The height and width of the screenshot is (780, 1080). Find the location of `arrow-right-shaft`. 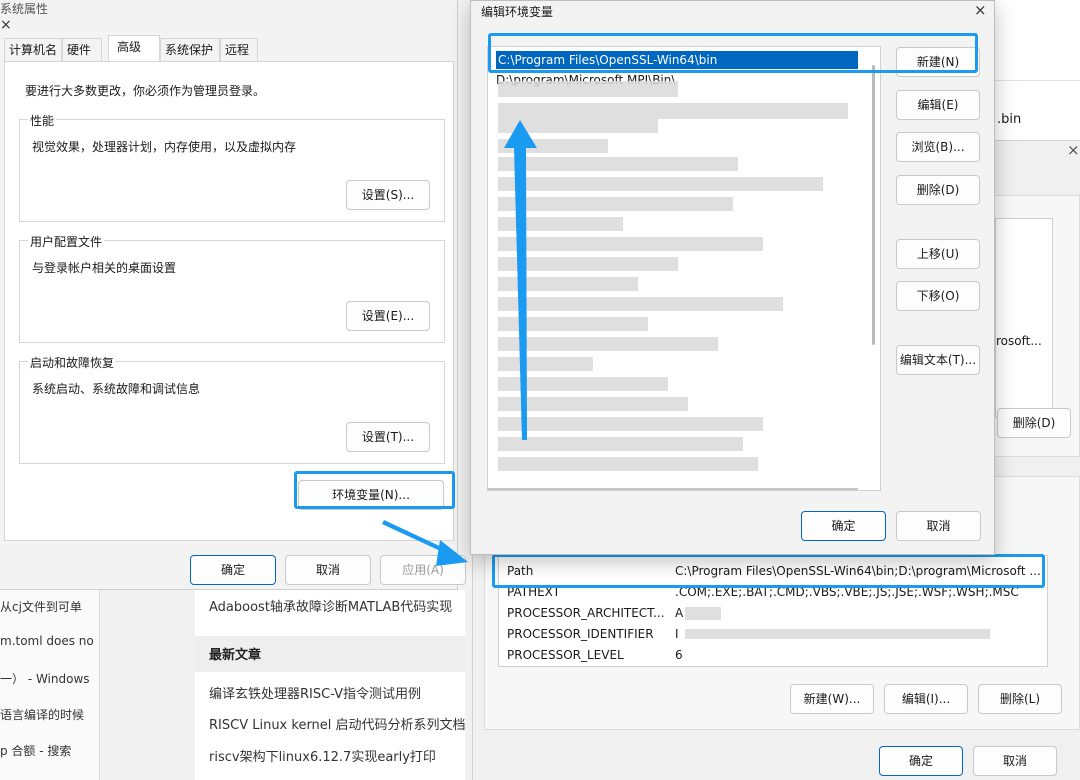

arrow-right-shaft is located at coordinates (415, 537).